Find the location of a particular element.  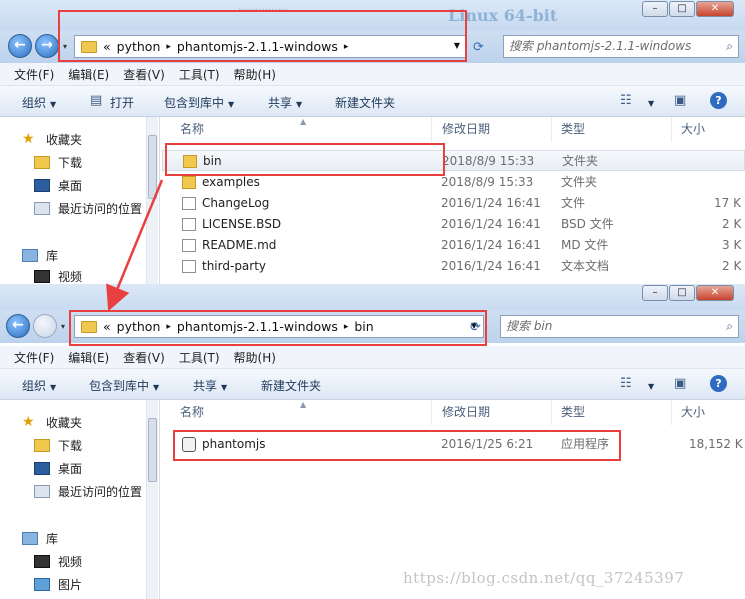

file-row-phantomjs: phantomjs 2016/1/25 6:21 应用程序 18,152 K is located at coordinates (453, 444).